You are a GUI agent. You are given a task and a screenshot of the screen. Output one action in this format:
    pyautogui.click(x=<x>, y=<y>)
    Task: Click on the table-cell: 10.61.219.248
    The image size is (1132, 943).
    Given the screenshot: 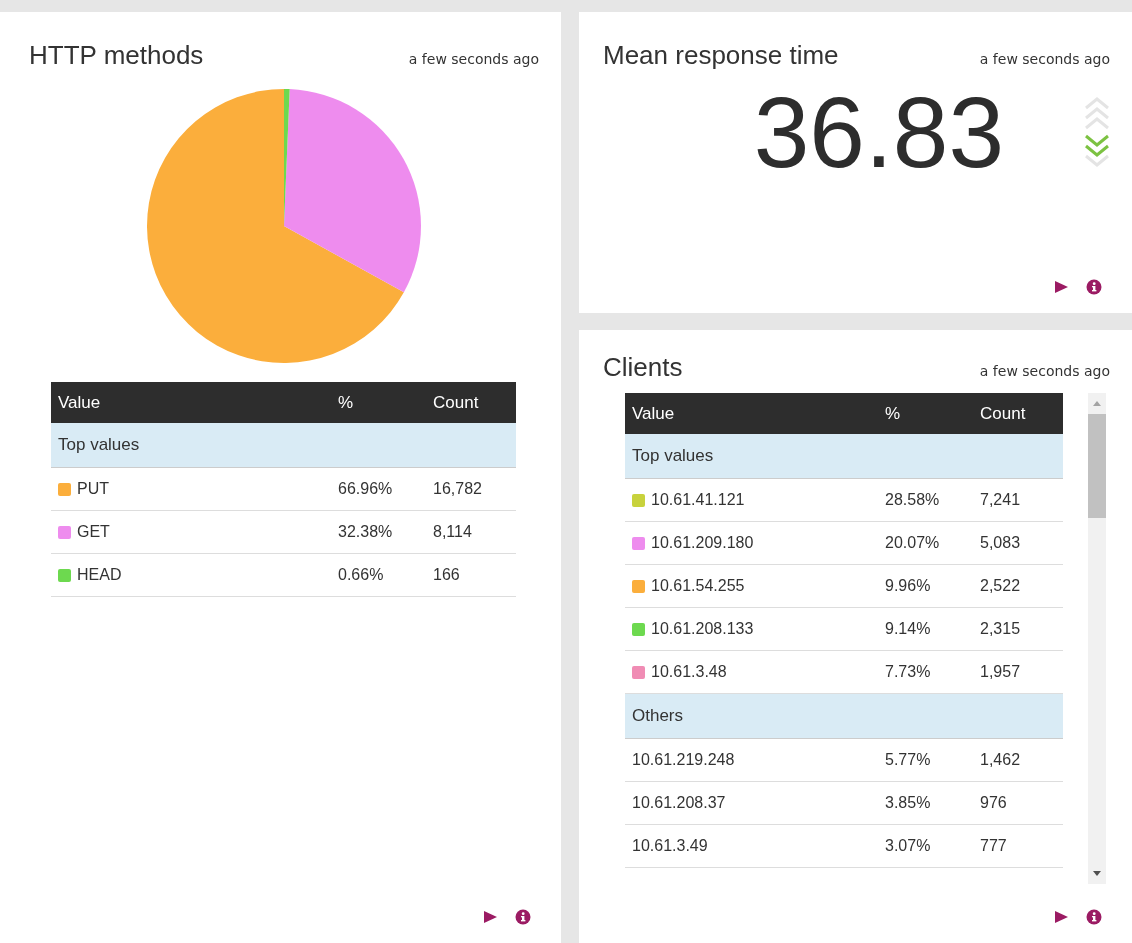 What is the action you would take?
    pyautogui.click(x=683, y=760)
    